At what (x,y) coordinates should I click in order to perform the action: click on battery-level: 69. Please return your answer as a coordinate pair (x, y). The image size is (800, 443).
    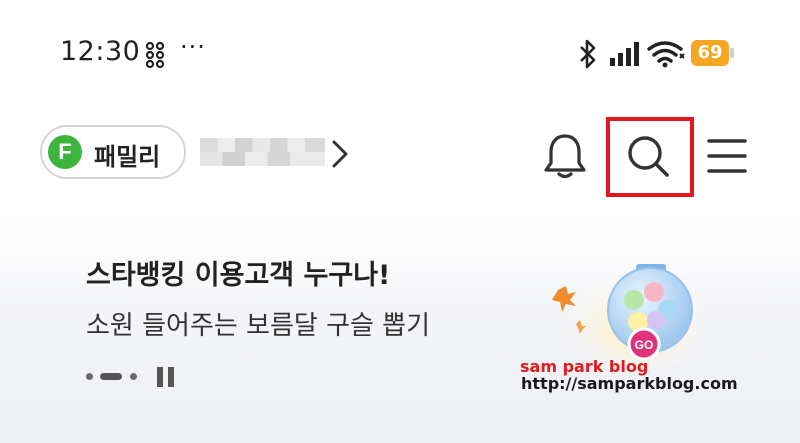
    Looking at the image, I should click on (710, 53).